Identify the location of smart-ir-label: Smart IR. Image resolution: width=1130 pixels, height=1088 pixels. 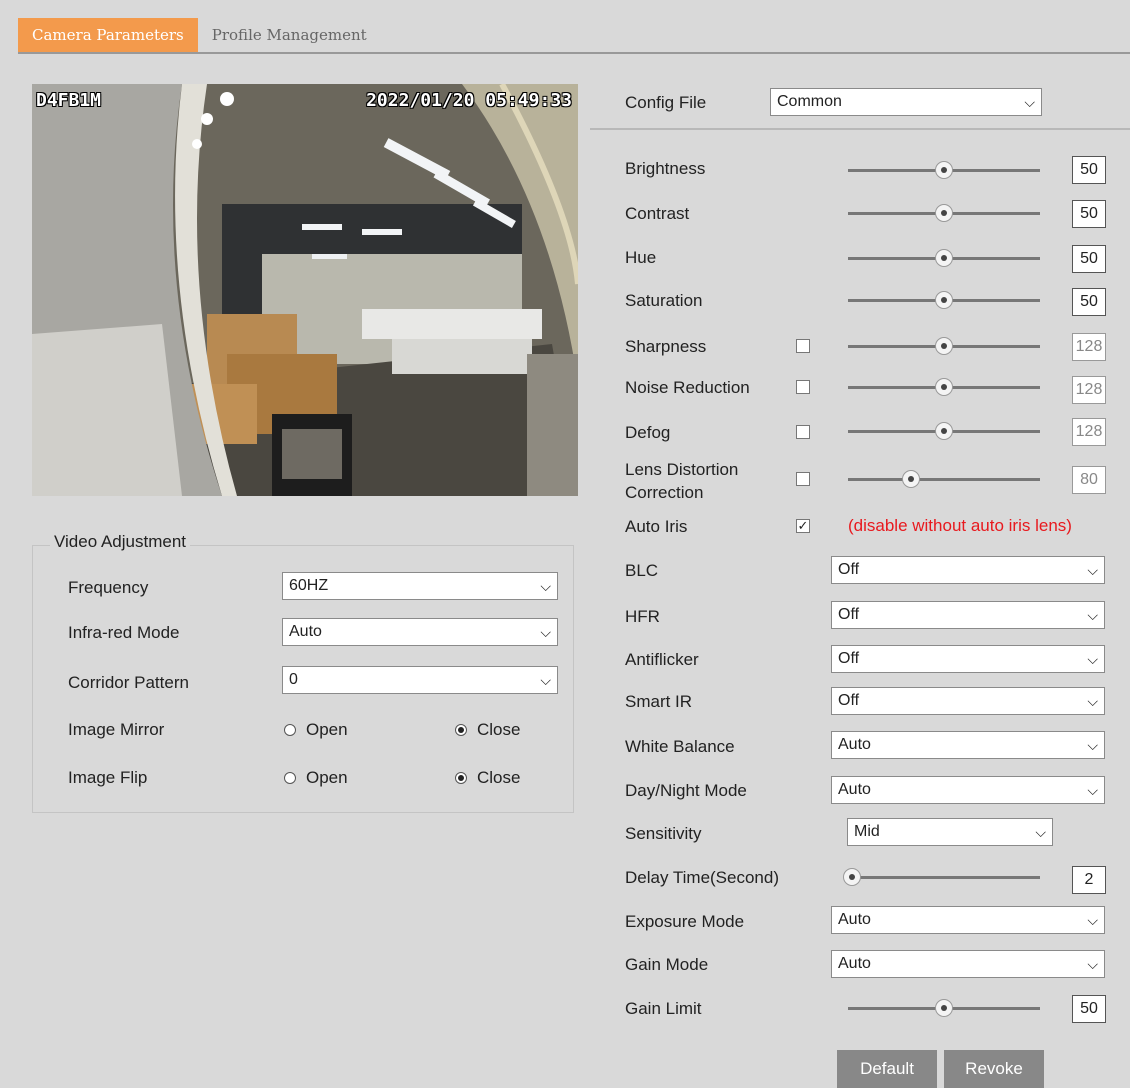
(659, 701).